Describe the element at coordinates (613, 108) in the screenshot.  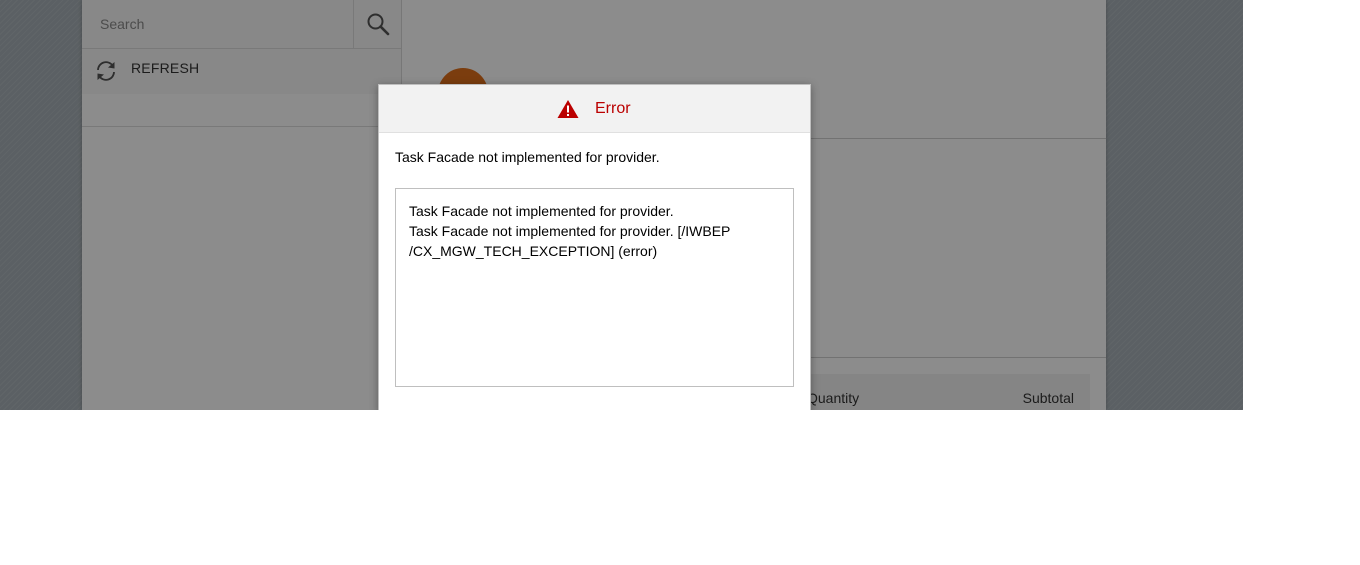
I see `dialog-title: Error` at that location.